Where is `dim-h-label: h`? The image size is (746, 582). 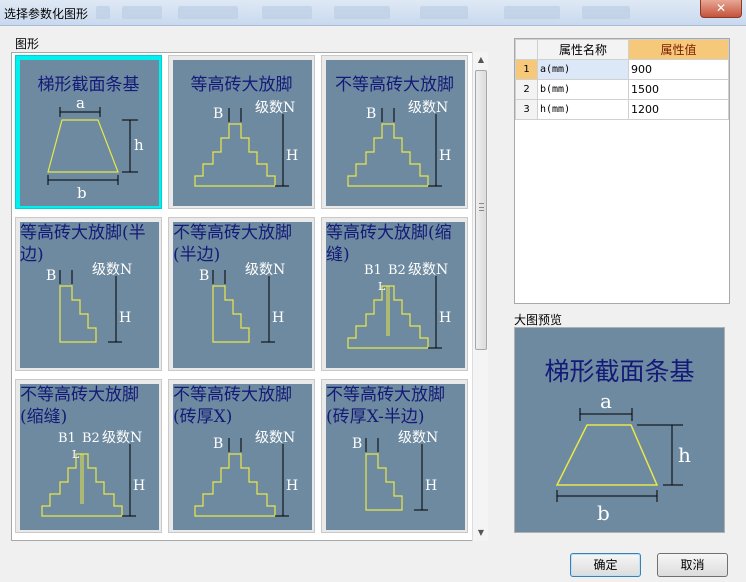 dim-h-label: h is located at coordinates (139, 145).